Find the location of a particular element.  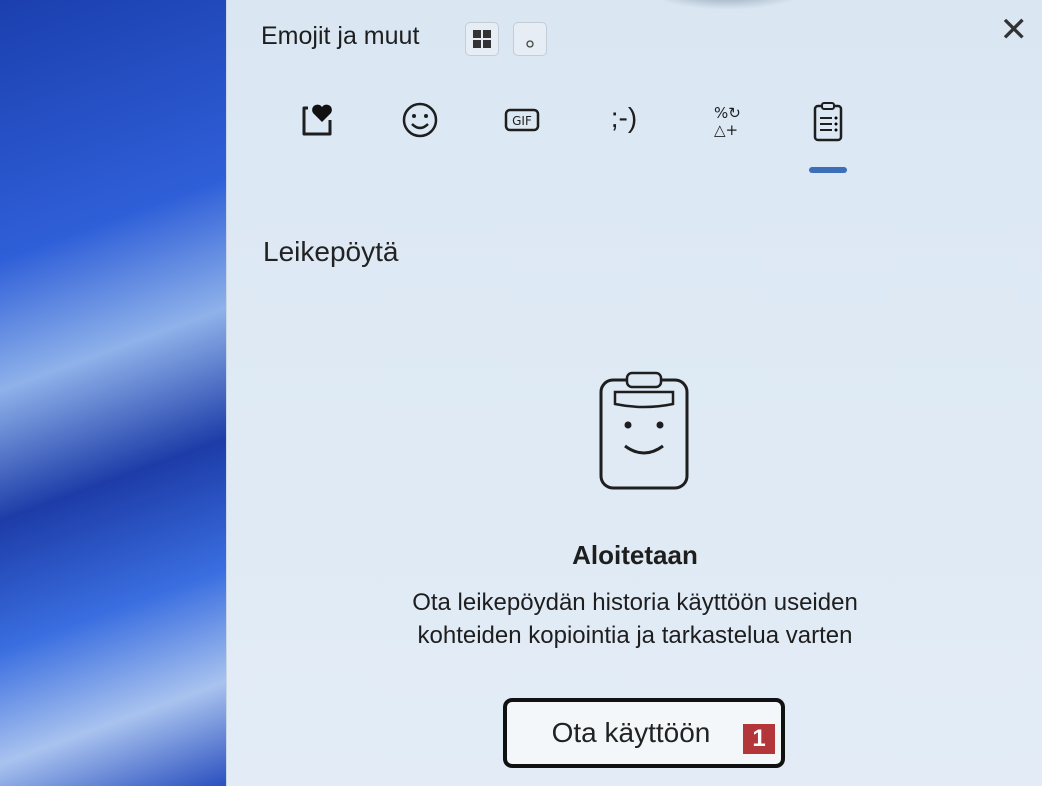

grid-view-button is located at coordinates (482, 39).